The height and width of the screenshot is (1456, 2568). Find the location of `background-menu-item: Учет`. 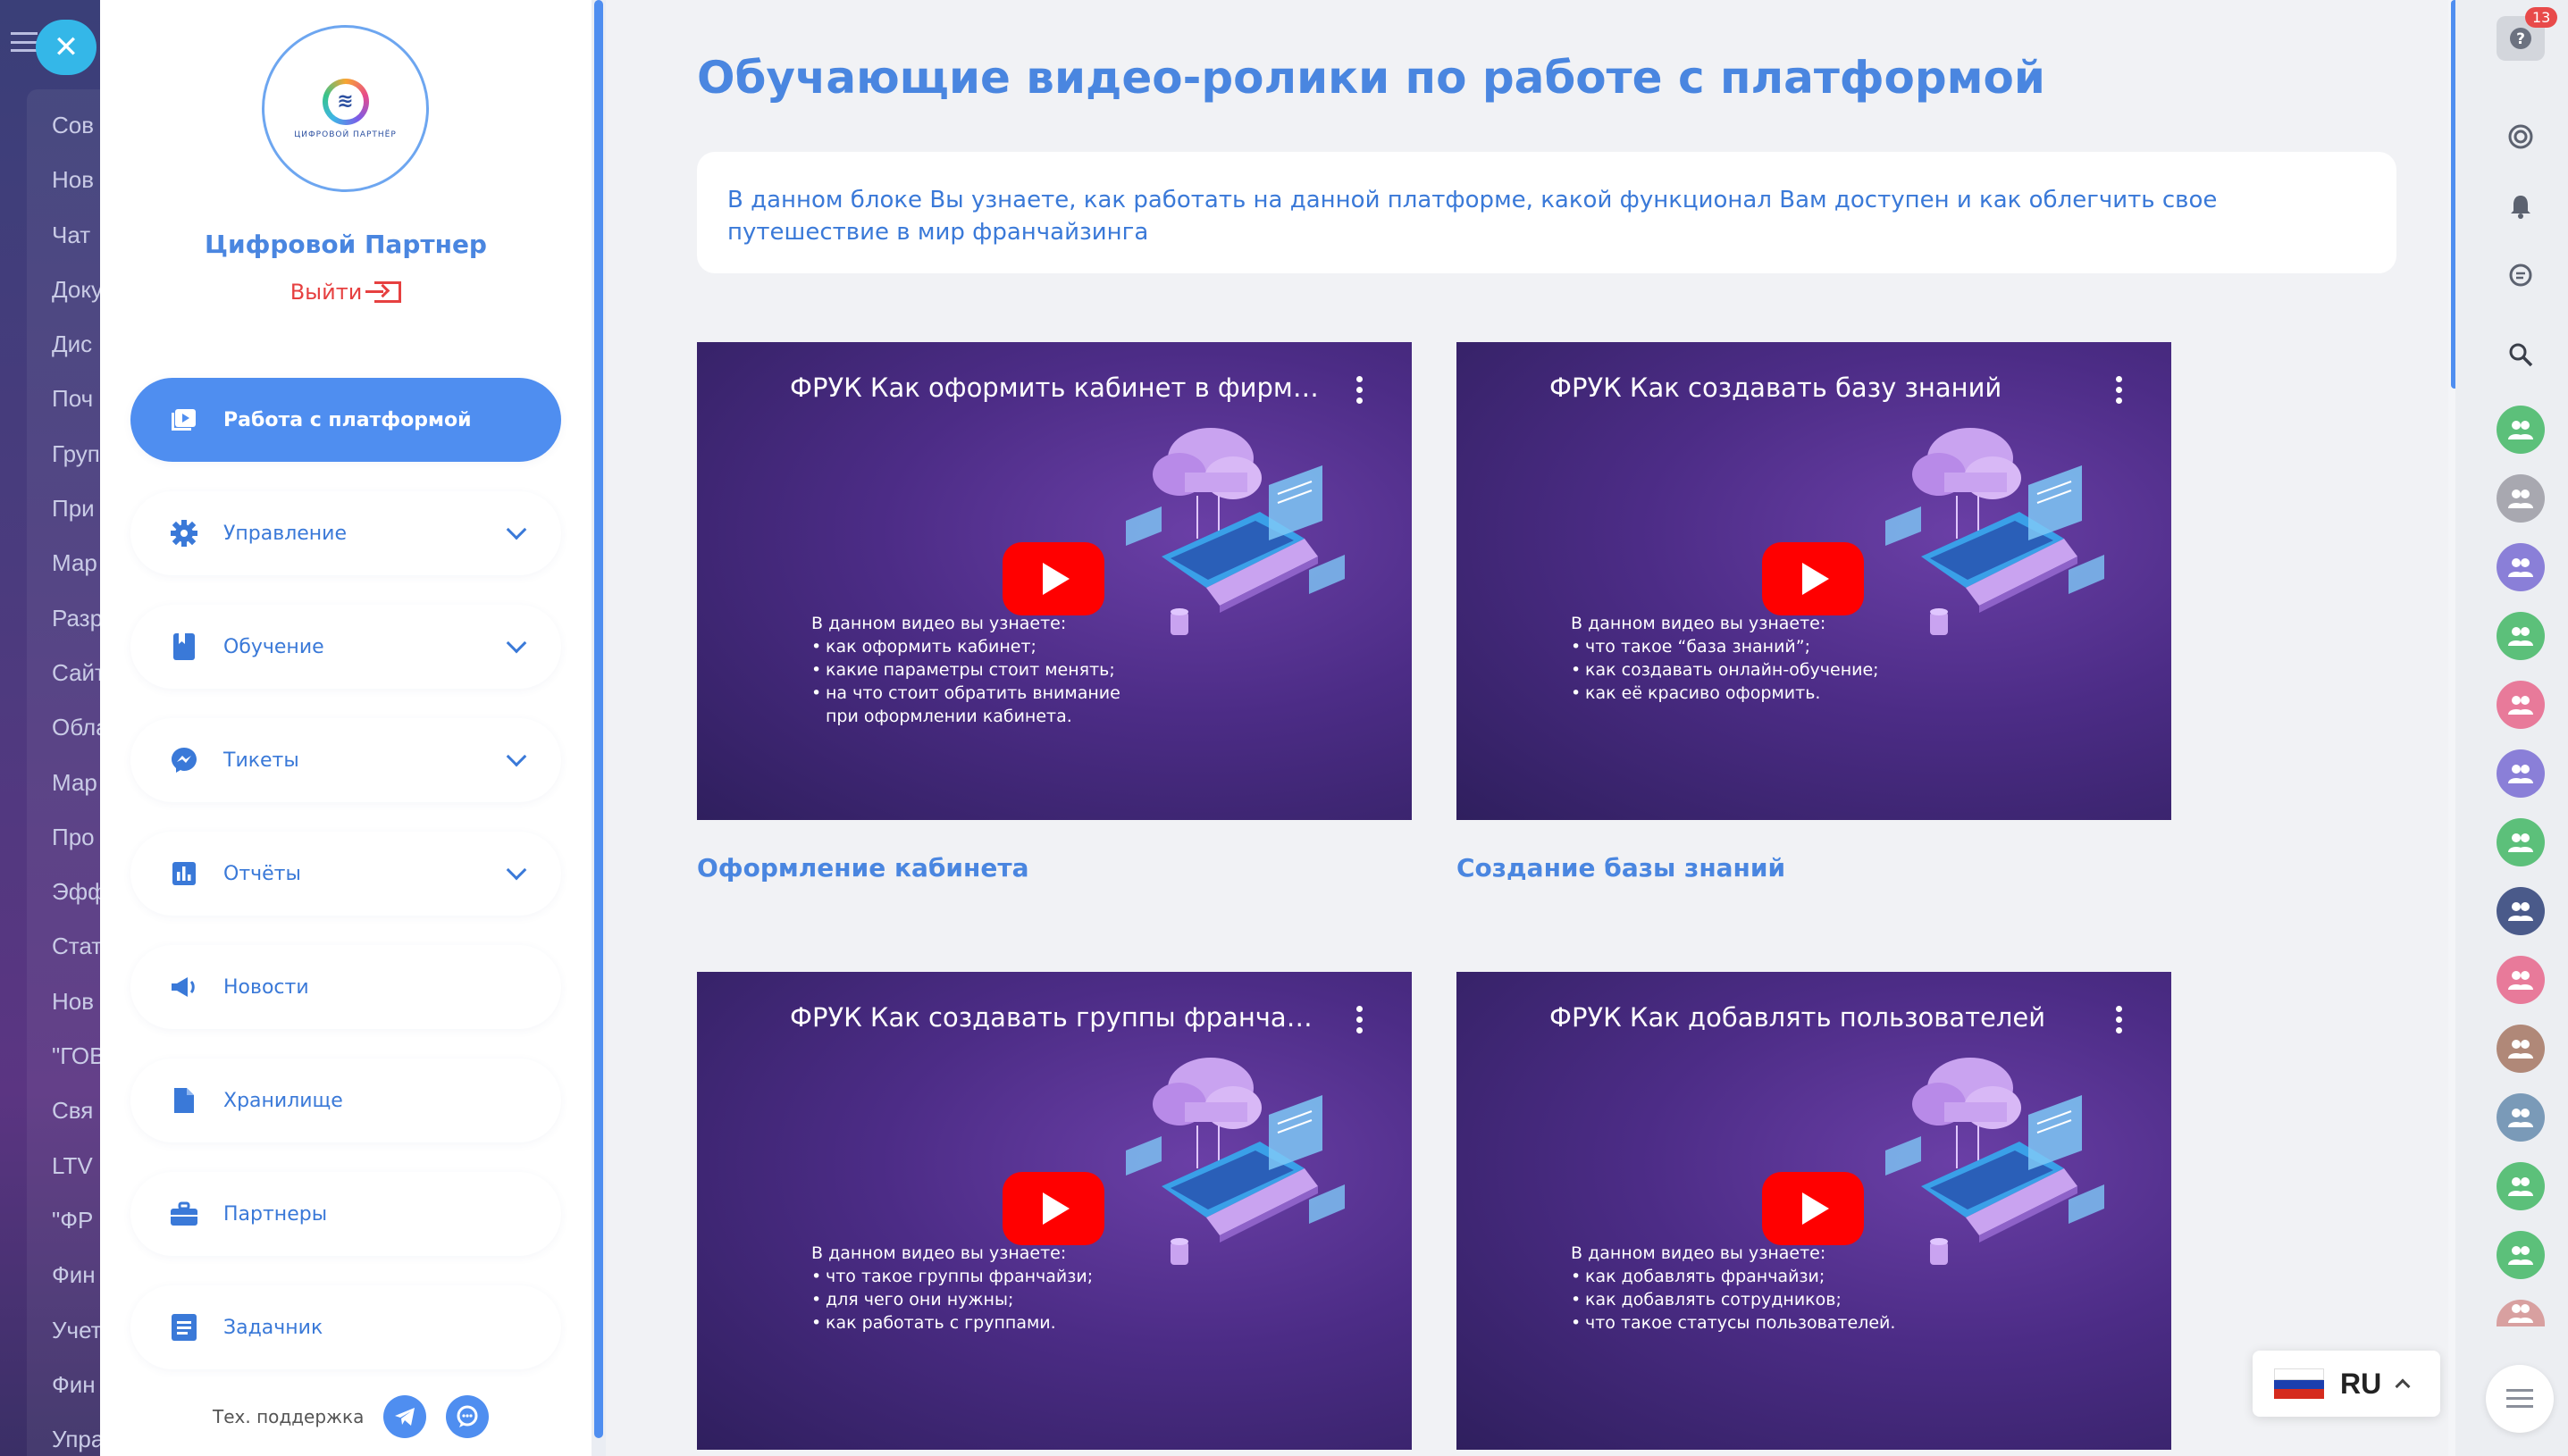

background-menu-item: Учет is located at coordinates (77, 1329).